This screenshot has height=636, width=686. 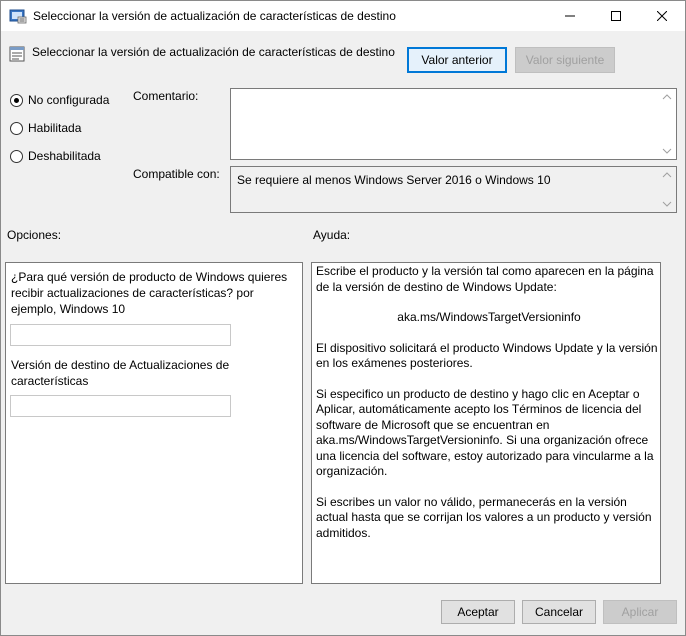 I want to click on minimize-icon, so click(x=570, y=16).